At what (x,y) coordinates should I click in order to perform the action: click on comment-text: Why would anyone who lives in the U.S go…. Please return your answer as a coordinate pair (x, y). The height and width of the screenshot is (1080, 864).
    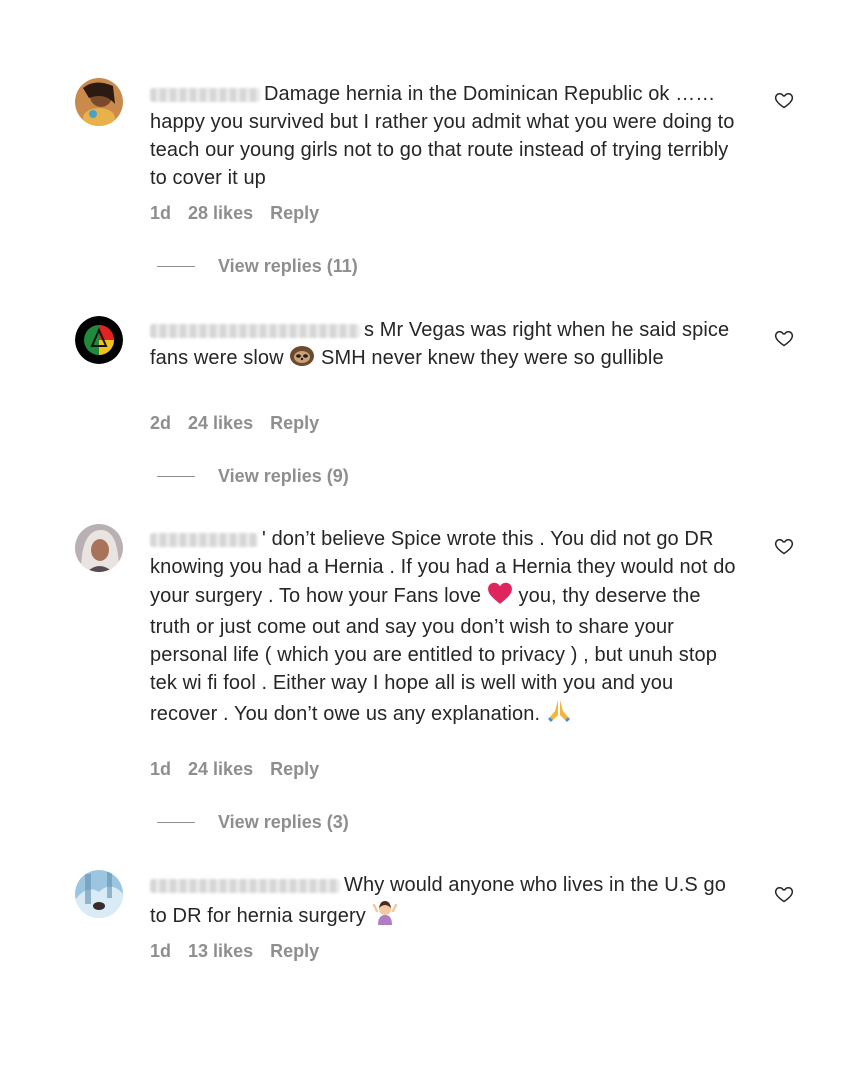
    Looking at the image, I should click on (445, 902).